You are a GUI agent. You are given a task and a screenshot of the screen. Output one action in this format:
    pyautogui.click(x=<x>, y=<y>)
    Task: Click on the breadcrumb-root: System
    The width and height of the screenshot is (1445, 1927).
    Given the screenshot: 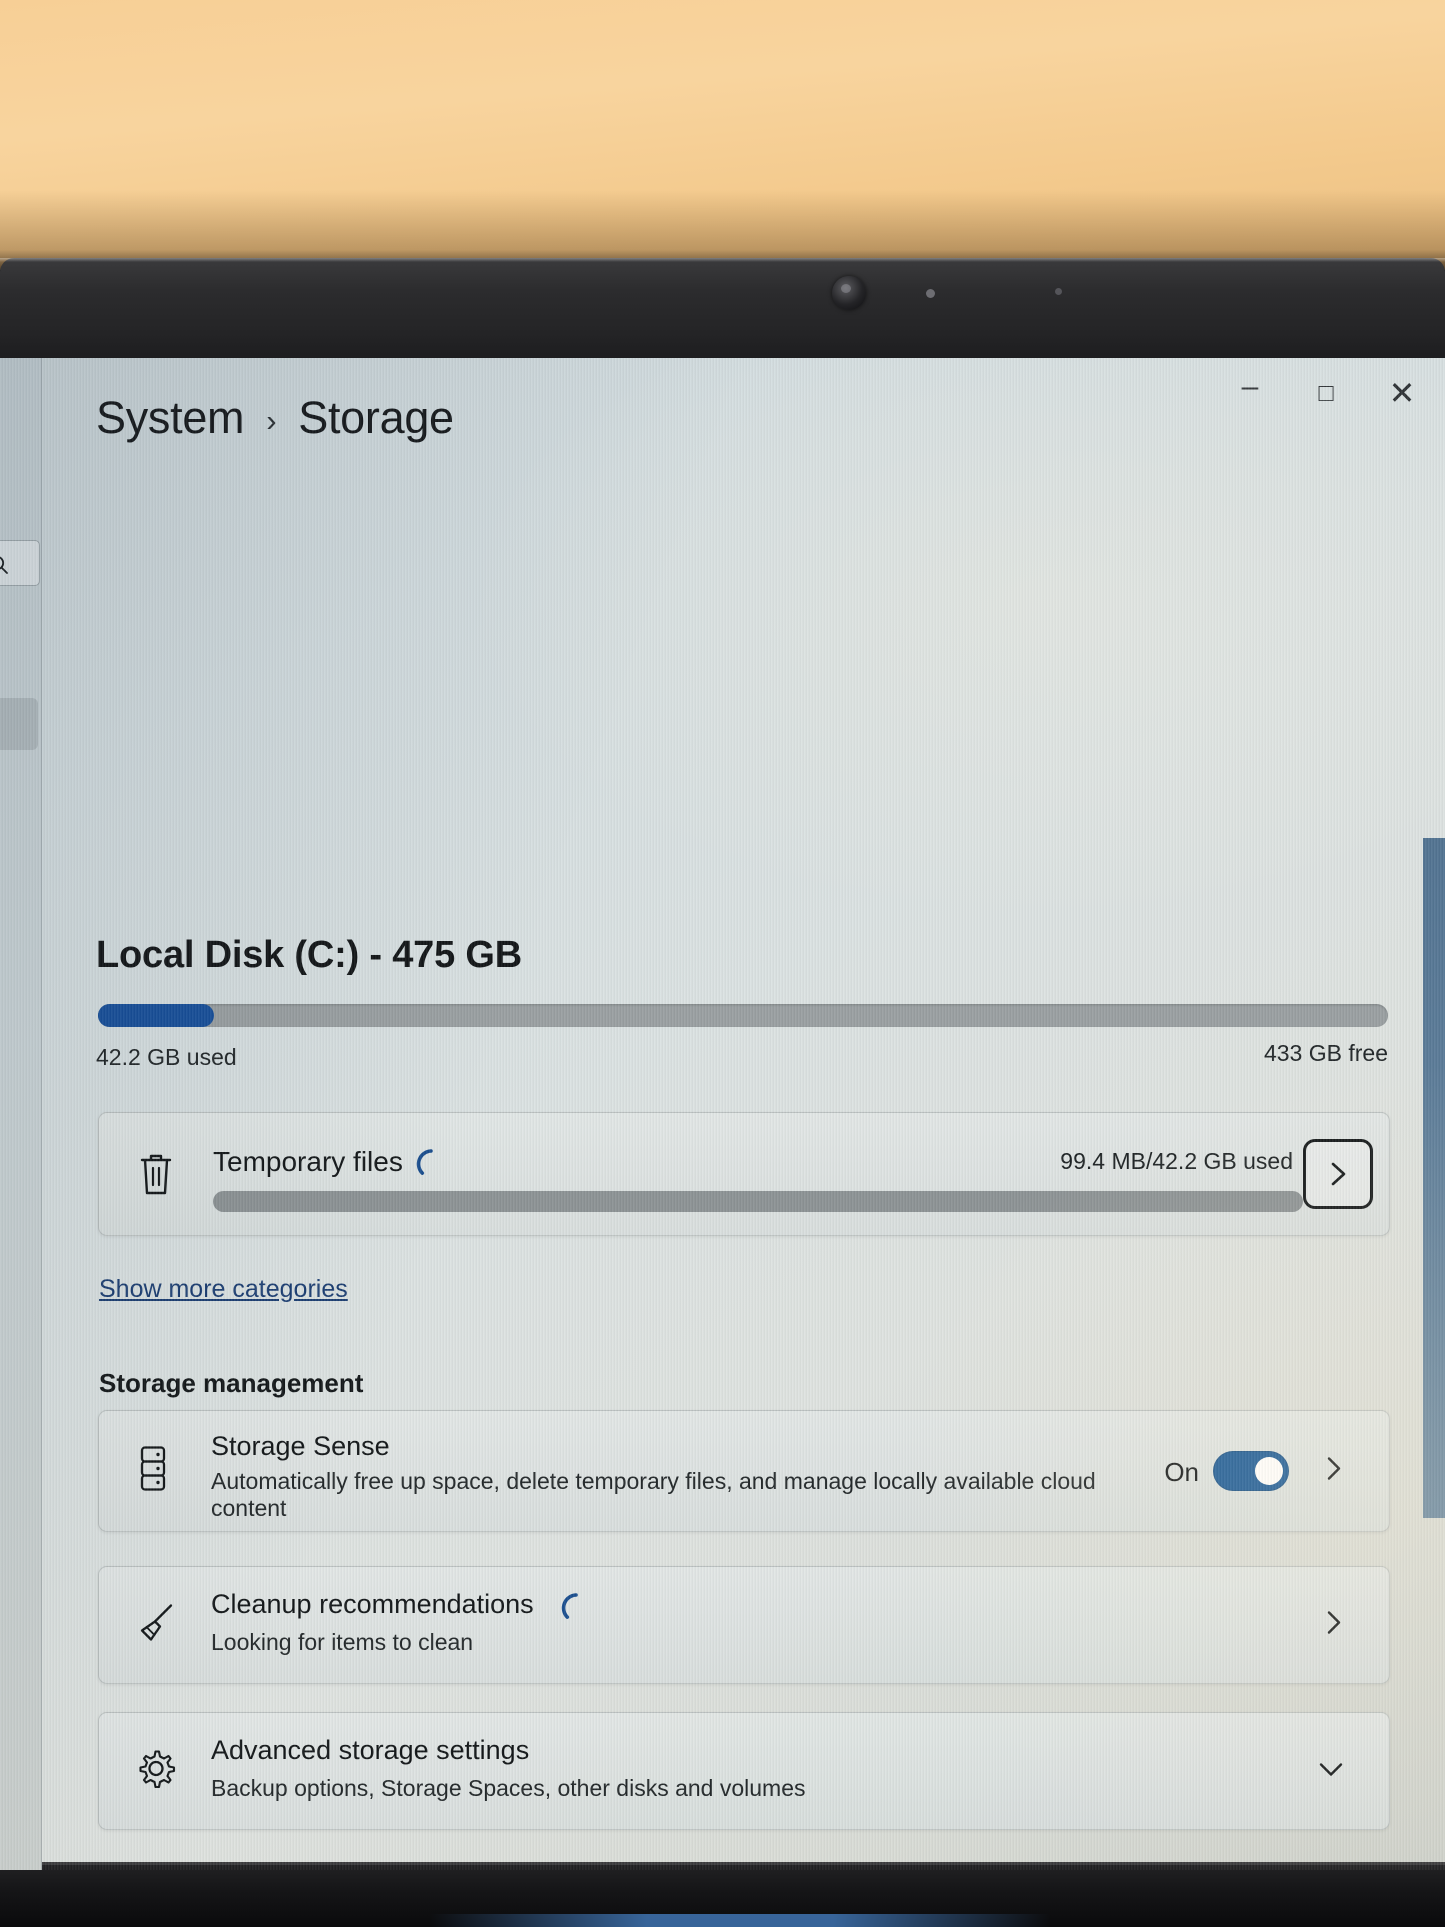 What is the action you would take?
    pyautogui.click(x=170, y=418)
    